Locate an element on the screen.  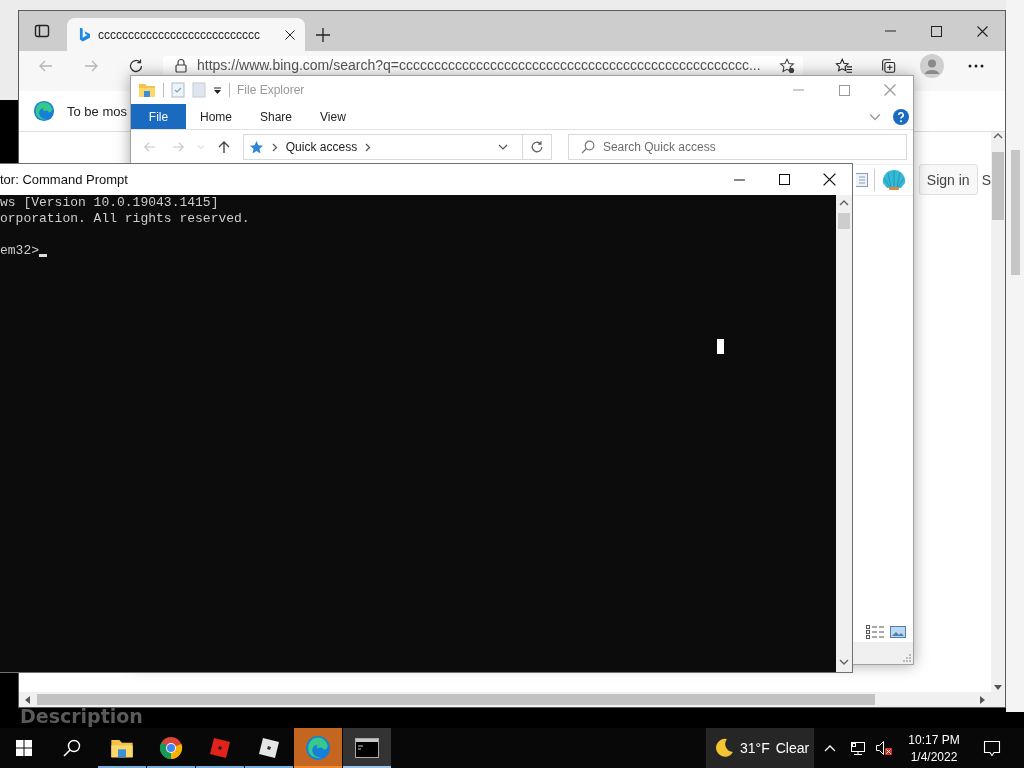
weather-widget: 31°F Clear is located at coordinates (760, 748).